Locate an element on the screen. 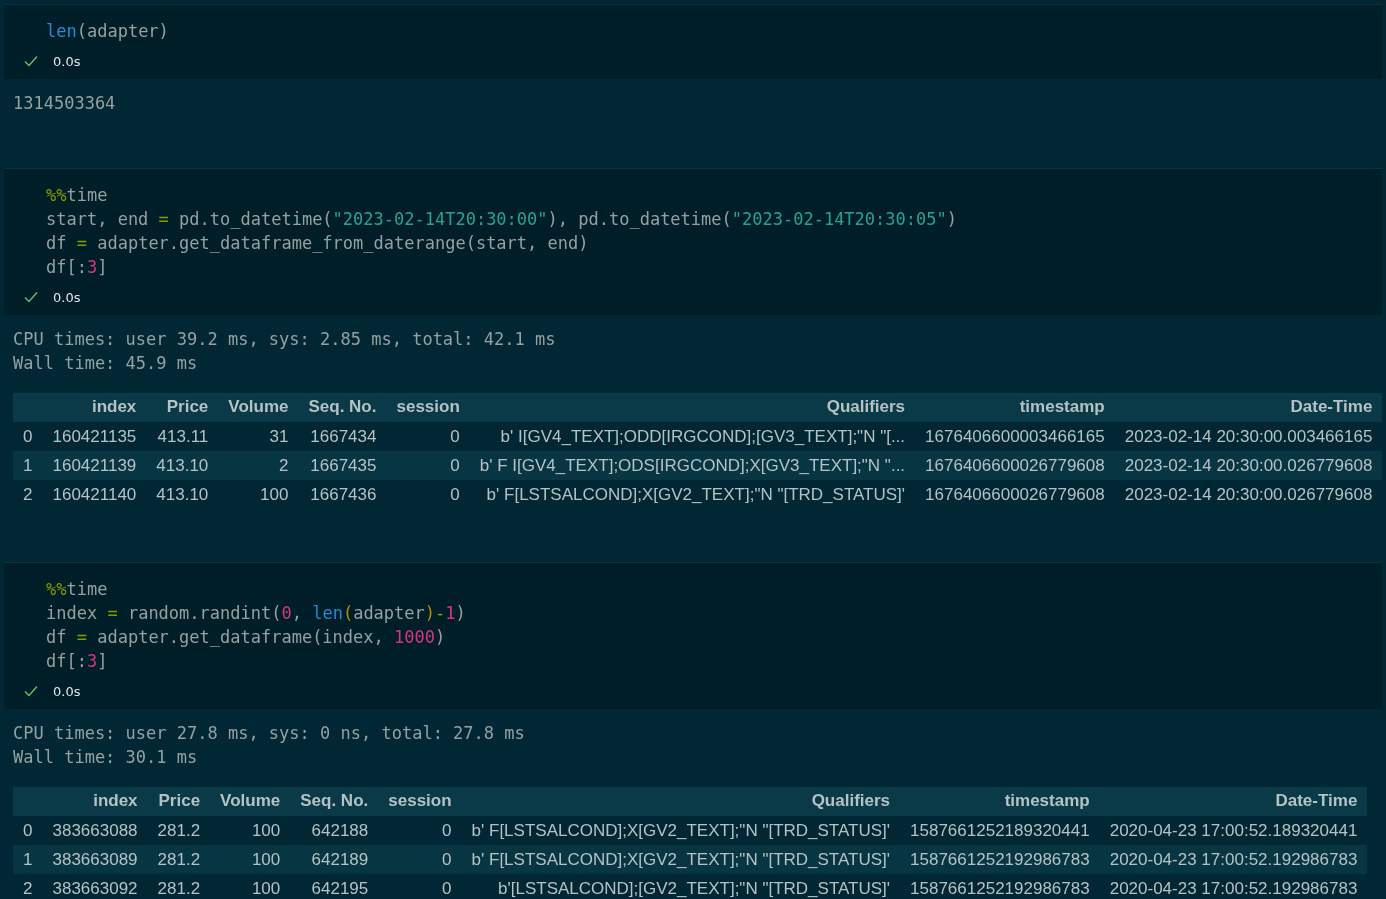  table-cell: 383663089 is located at coordinates (95, 859).